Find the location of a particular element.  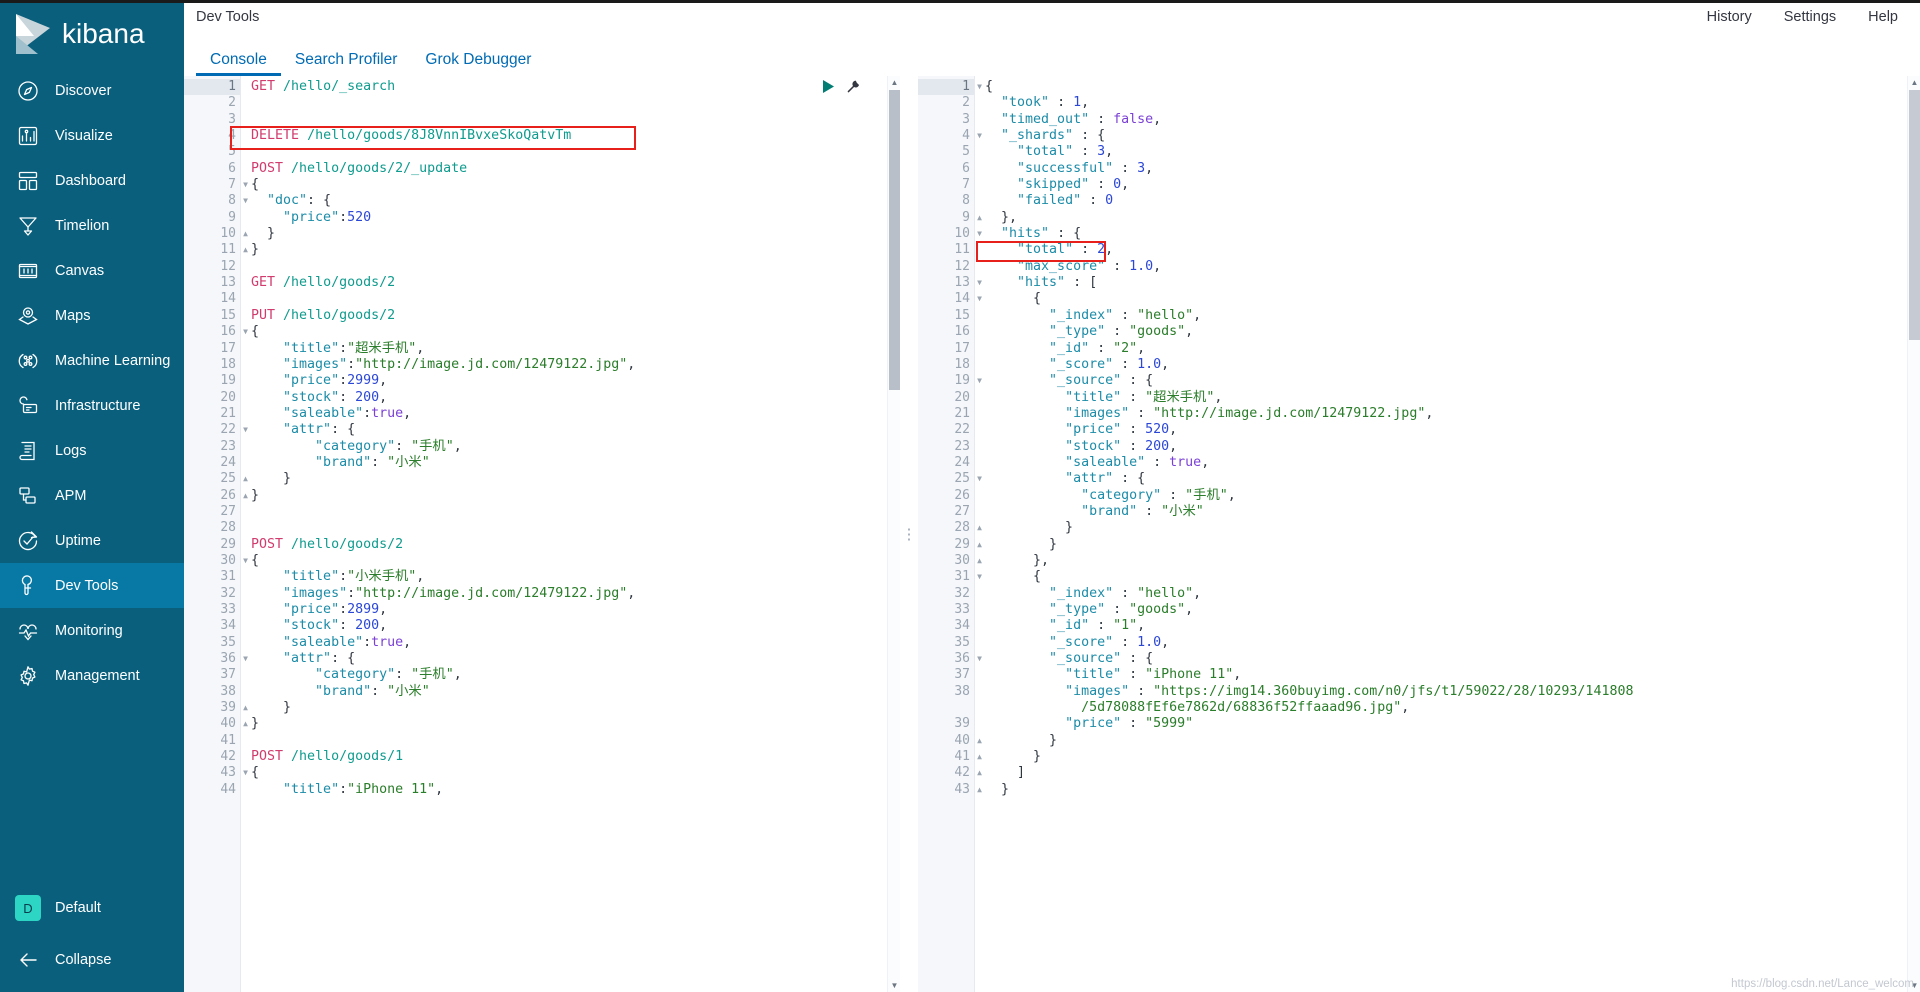

tab-search-profiler: Search Profiler is located at coordinates (346, 64).